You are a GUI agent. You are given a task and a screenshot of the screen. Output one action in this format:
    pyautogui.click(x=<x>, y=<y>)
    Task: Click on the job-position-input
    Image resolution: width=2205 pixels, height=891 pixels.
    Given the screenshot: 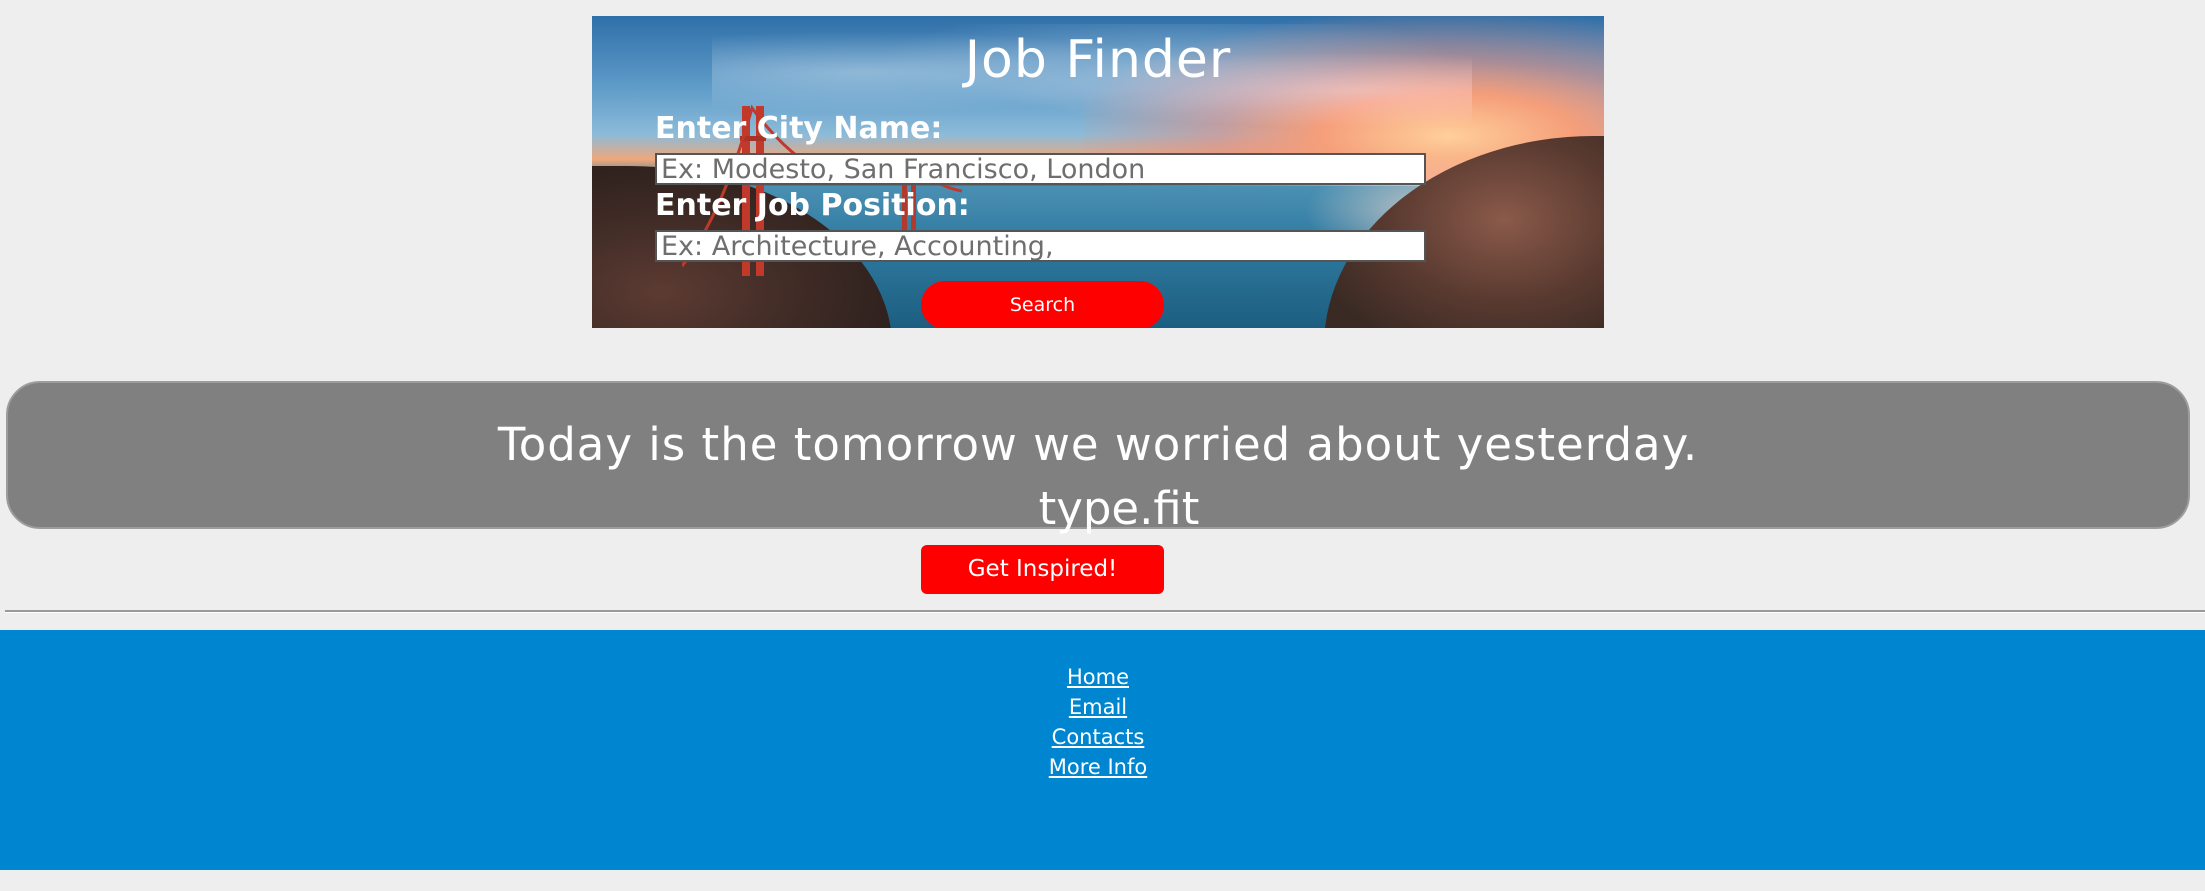 What is the action you would take?
    pyautogui.click(x=1040, y=246)
    